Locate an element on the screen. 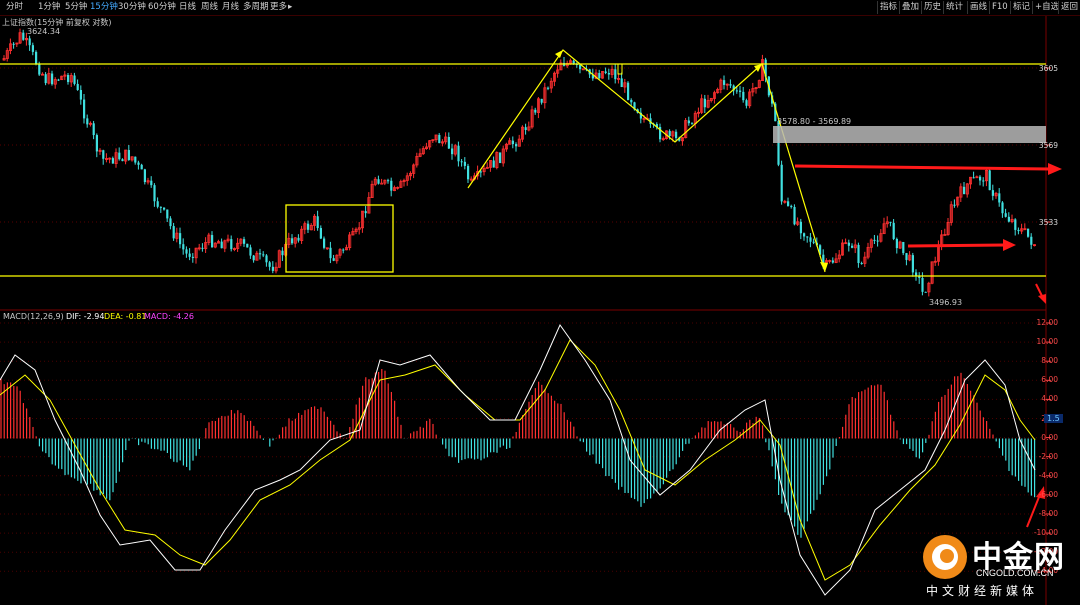  macd-value: MACD: -4.26 is located at coordinates (169, 316).